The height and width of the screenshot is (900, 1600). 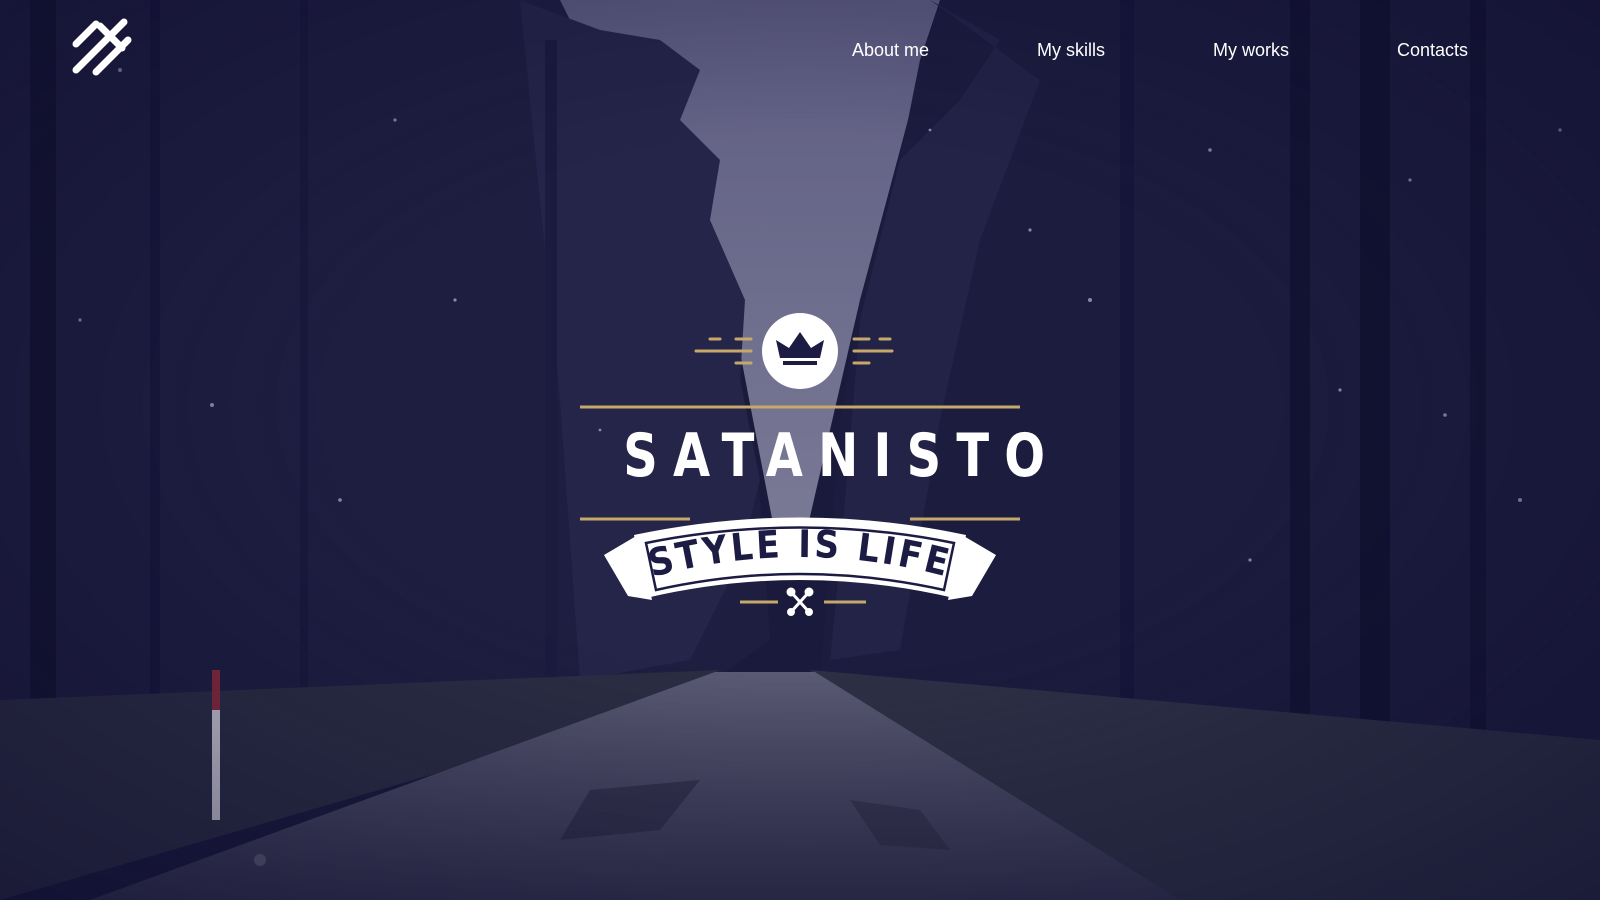 What do you see at coordinates (800, 50) in the screenshot?
I see `main-navigation: About me My skills My works Contacts` at bounding box center [800, 50].